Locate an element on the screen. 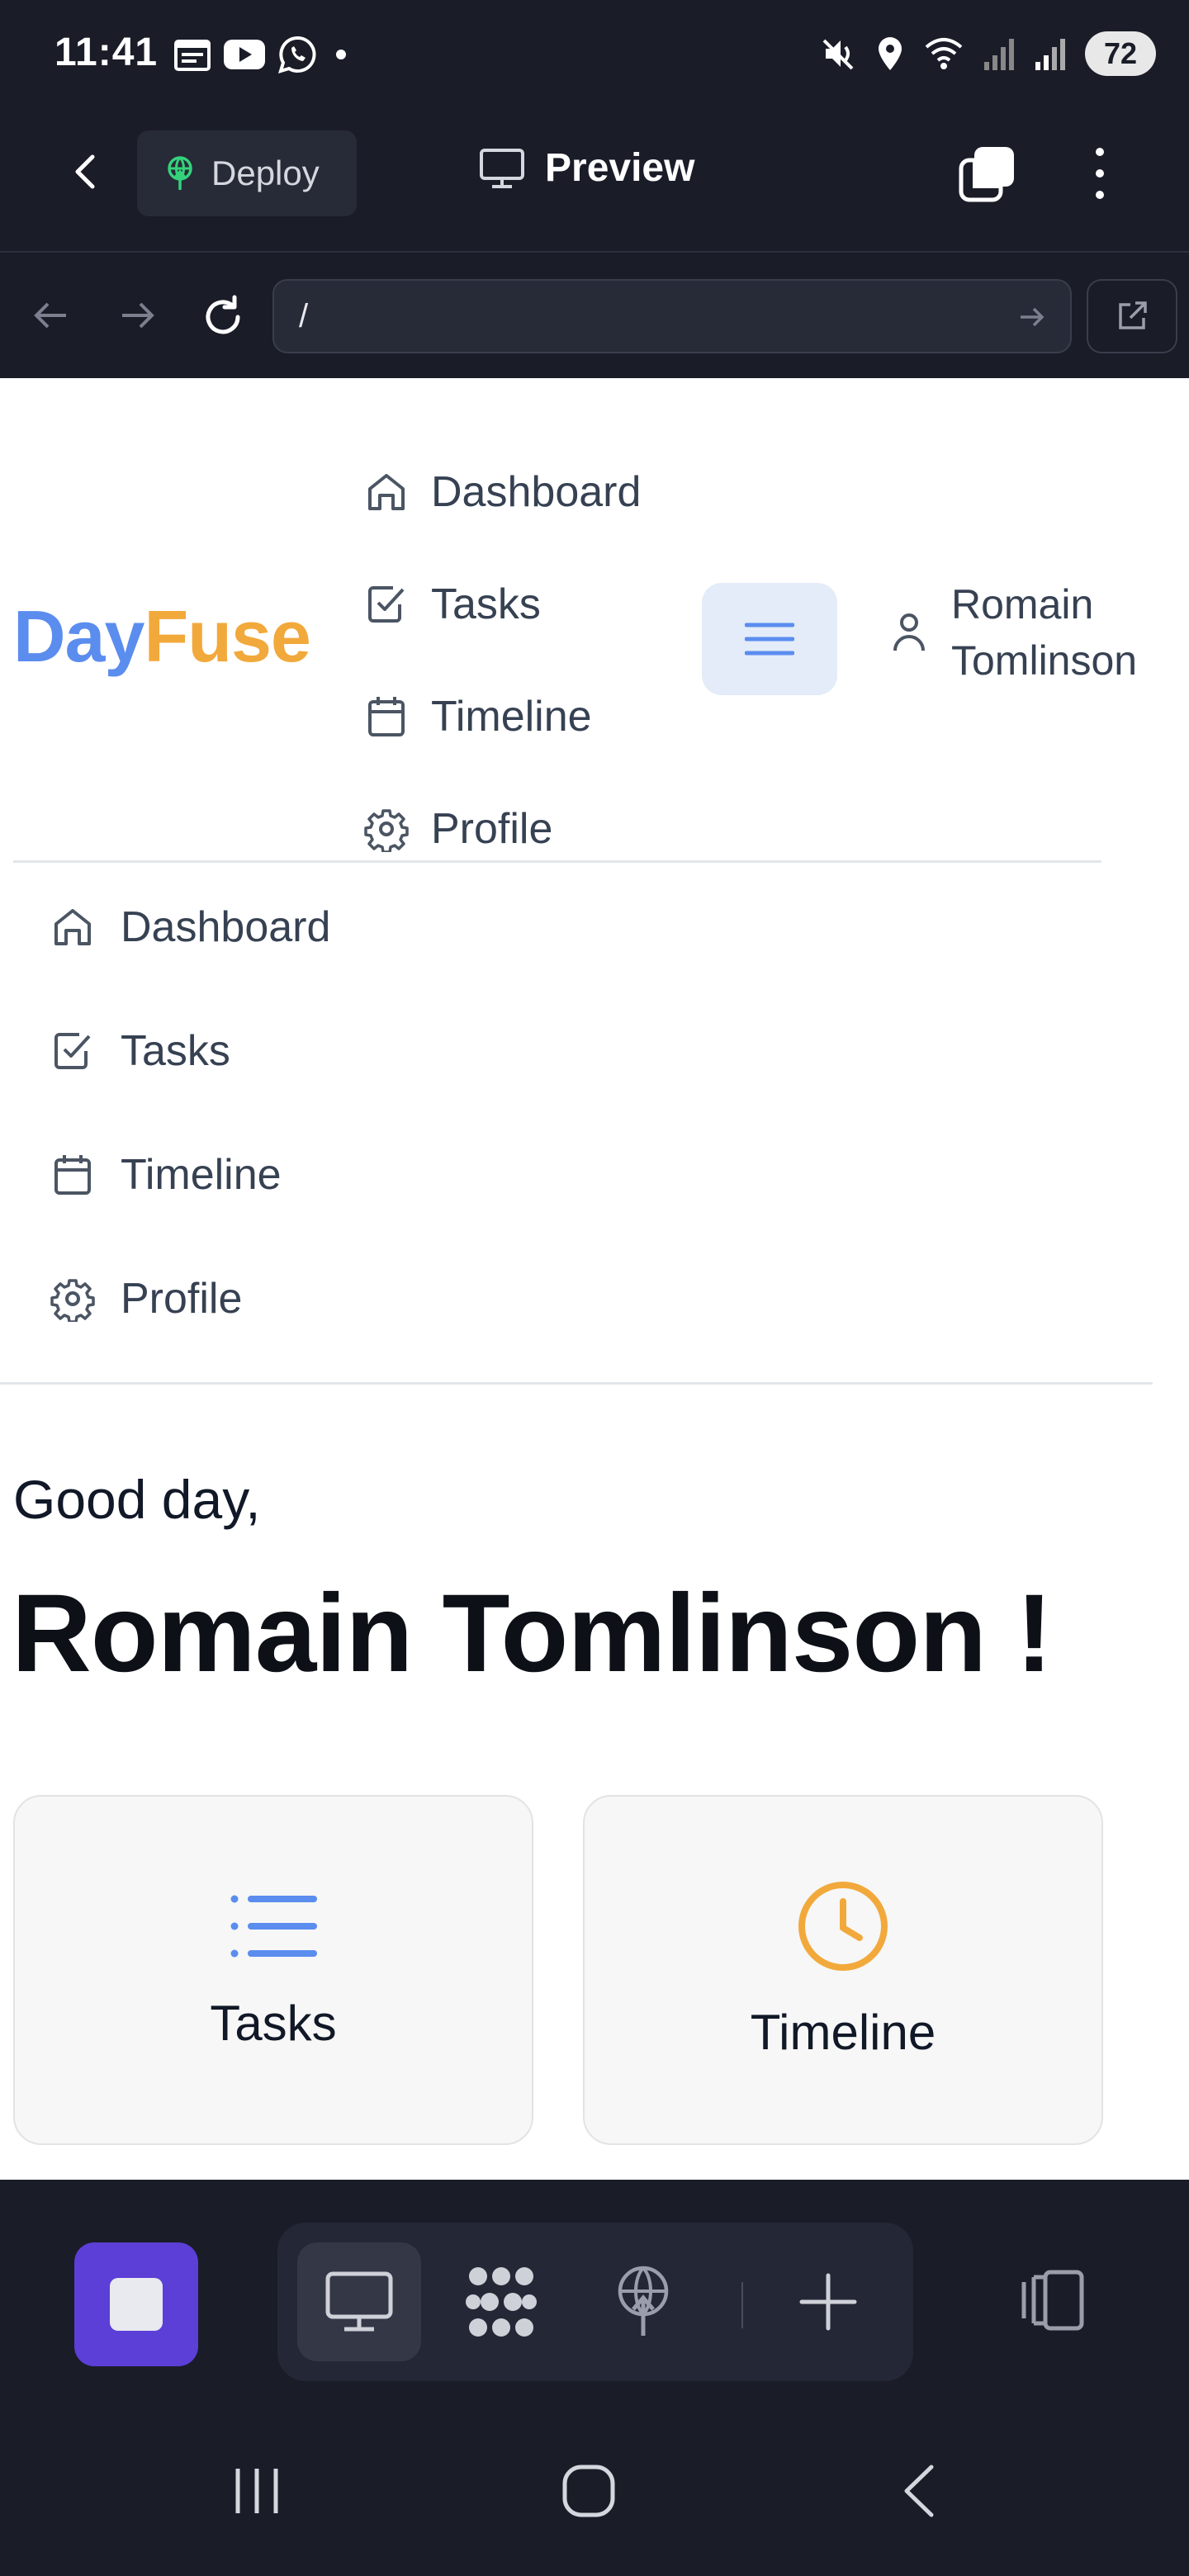 Image resolution: width=1189 pixels, height=2576 pixels. top-nav: Dashboard Tasks Timeline Profile is located at coordinates (502, 660).